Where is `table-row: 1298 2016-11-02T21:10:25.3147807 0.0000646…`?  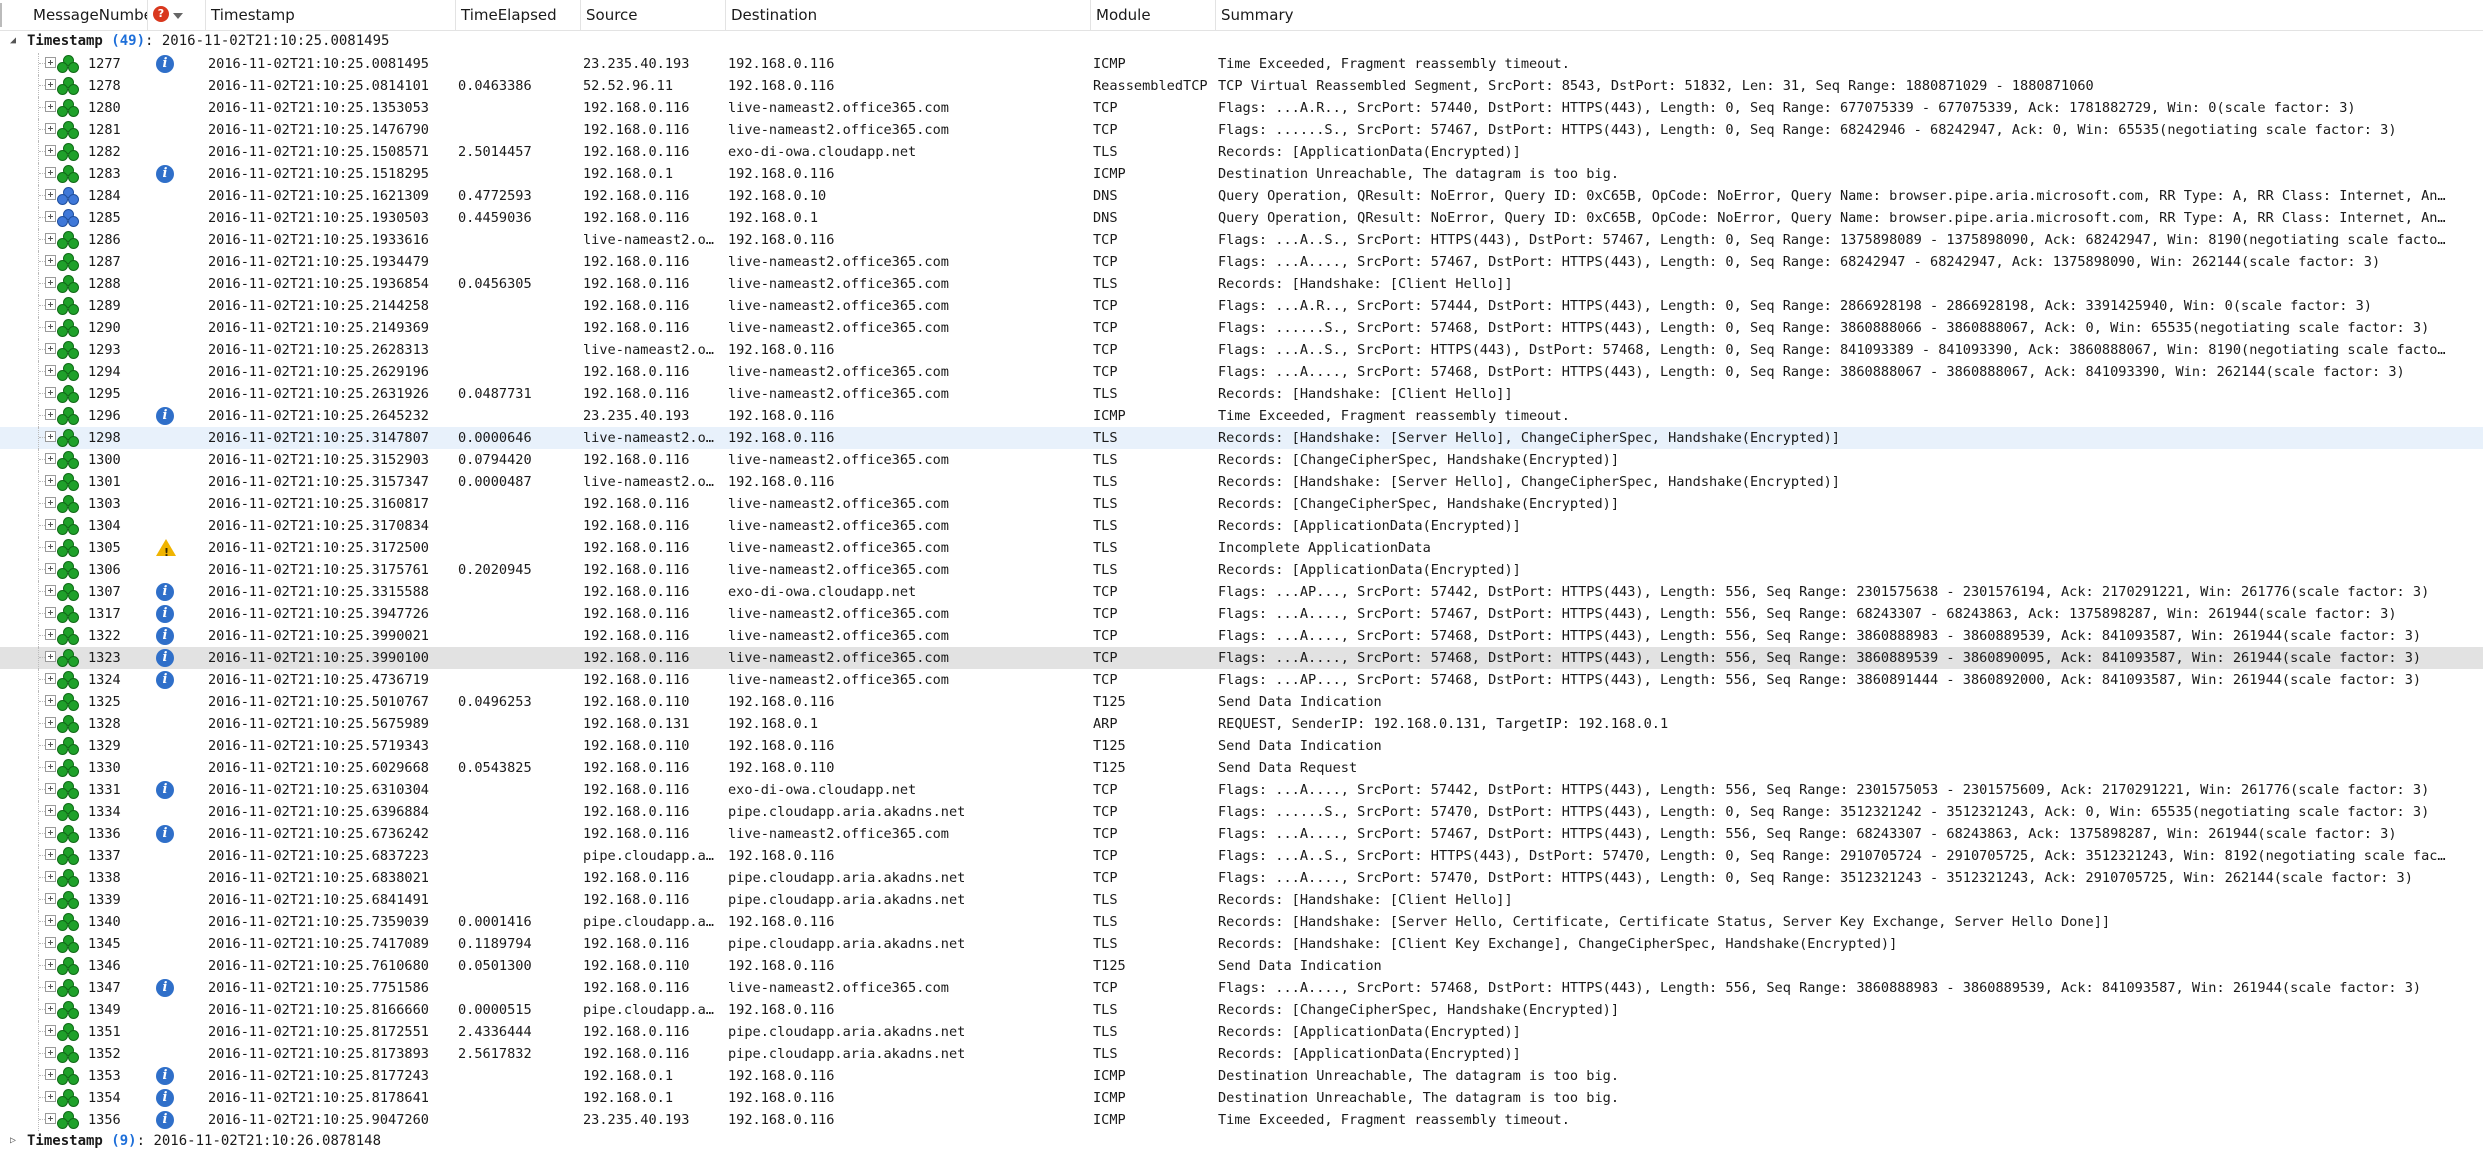 table-row: 1298 2016-11-02T21:10:25.3147807 0.0000646… is located at coordinates (1241, 438).